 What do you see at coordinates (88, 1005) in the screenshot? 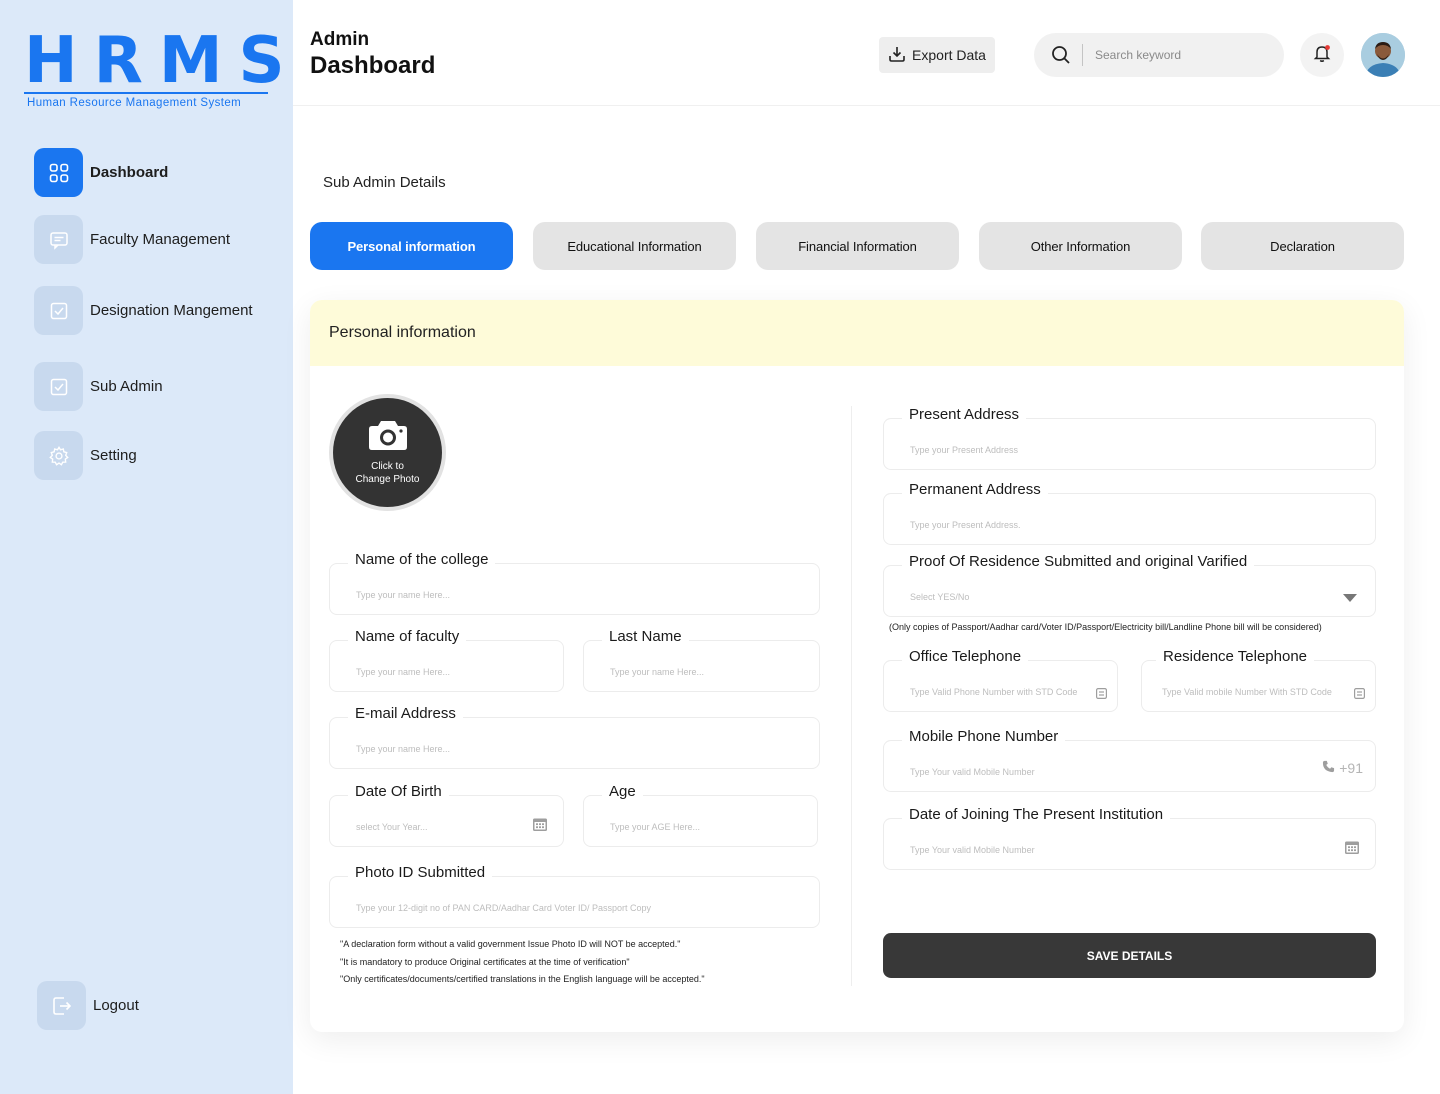
I see `logout-button: Logout` at bounding box center [88, 1005].